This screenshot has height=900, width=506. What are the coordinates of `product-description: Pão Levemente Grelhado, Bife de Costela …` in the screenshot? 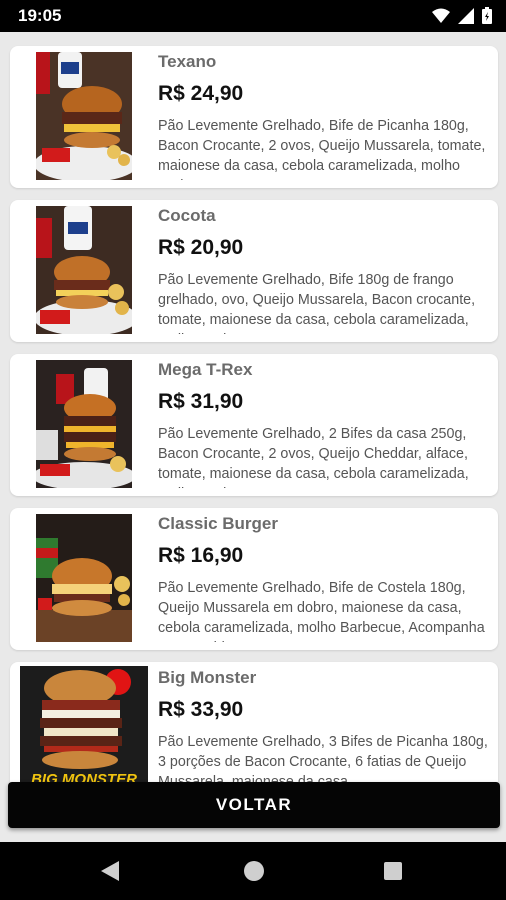 It's located at (321, 611).